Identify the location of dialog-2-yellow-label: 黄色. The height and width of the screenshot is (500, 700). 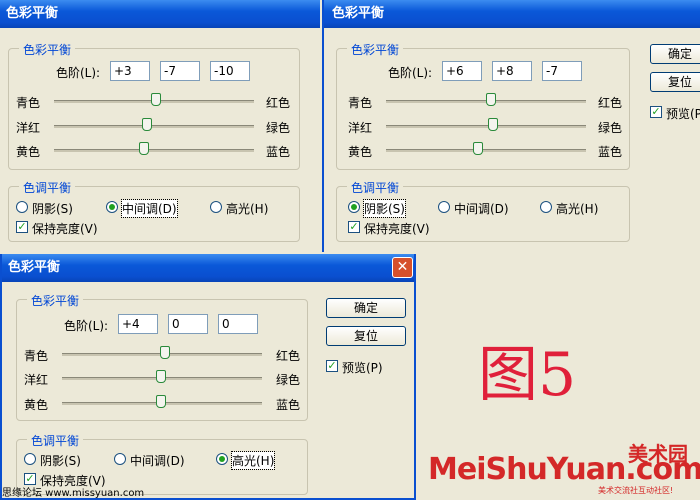
(360, 152).